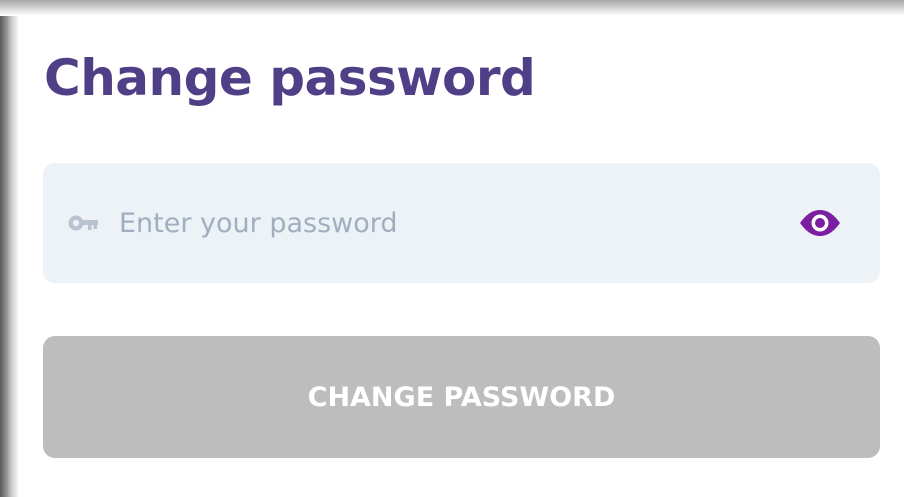 The height and width of the screenshot is (497, 904). I want to click on page-title: Change password, so click(290, 78).